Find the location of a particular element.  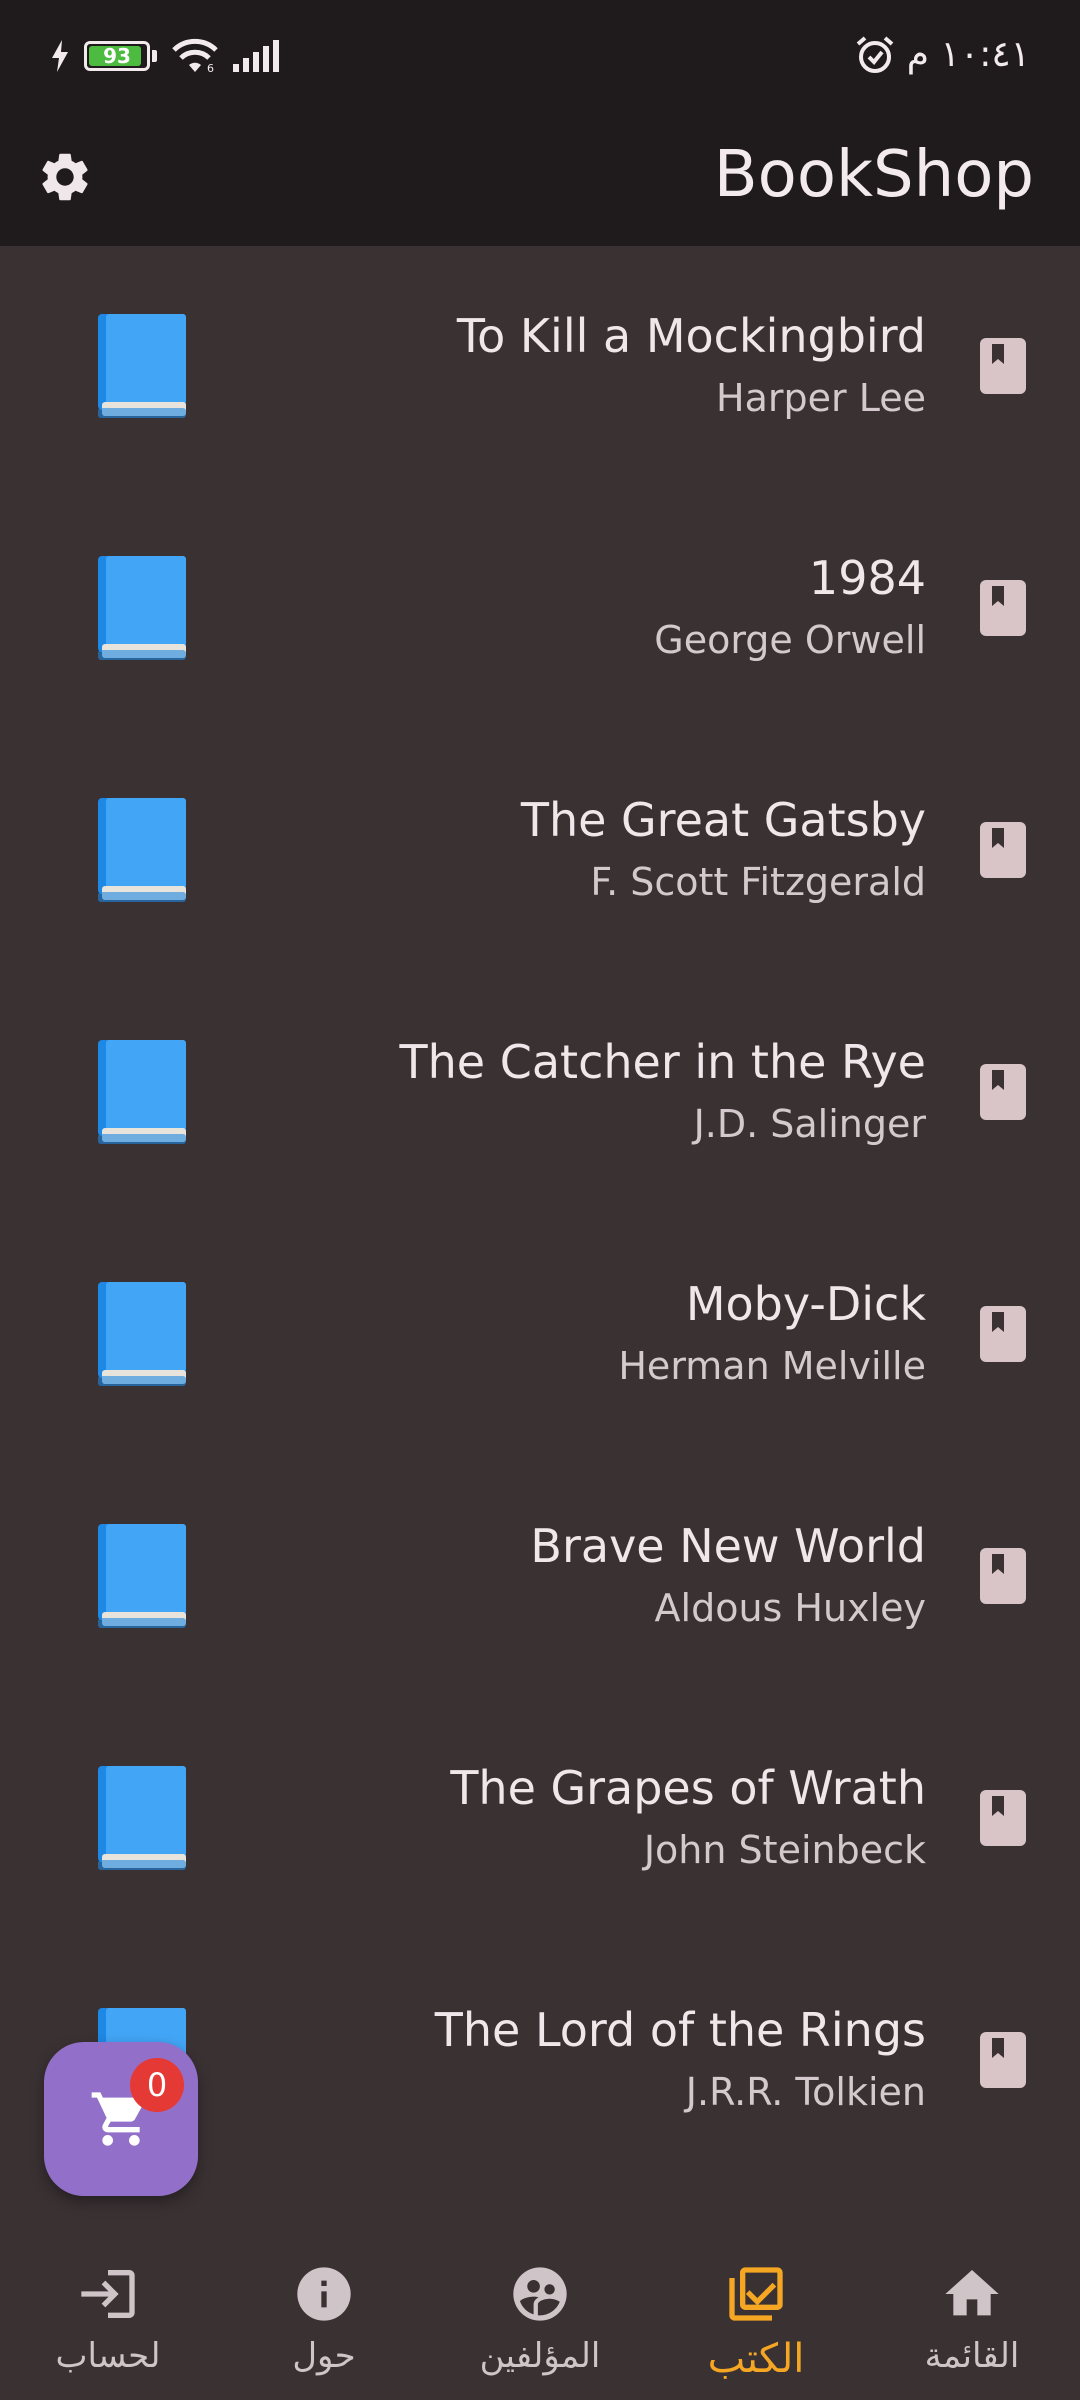

book-list-item: Brave New World Aldous Huxley is located at coordinates (540, 1577).